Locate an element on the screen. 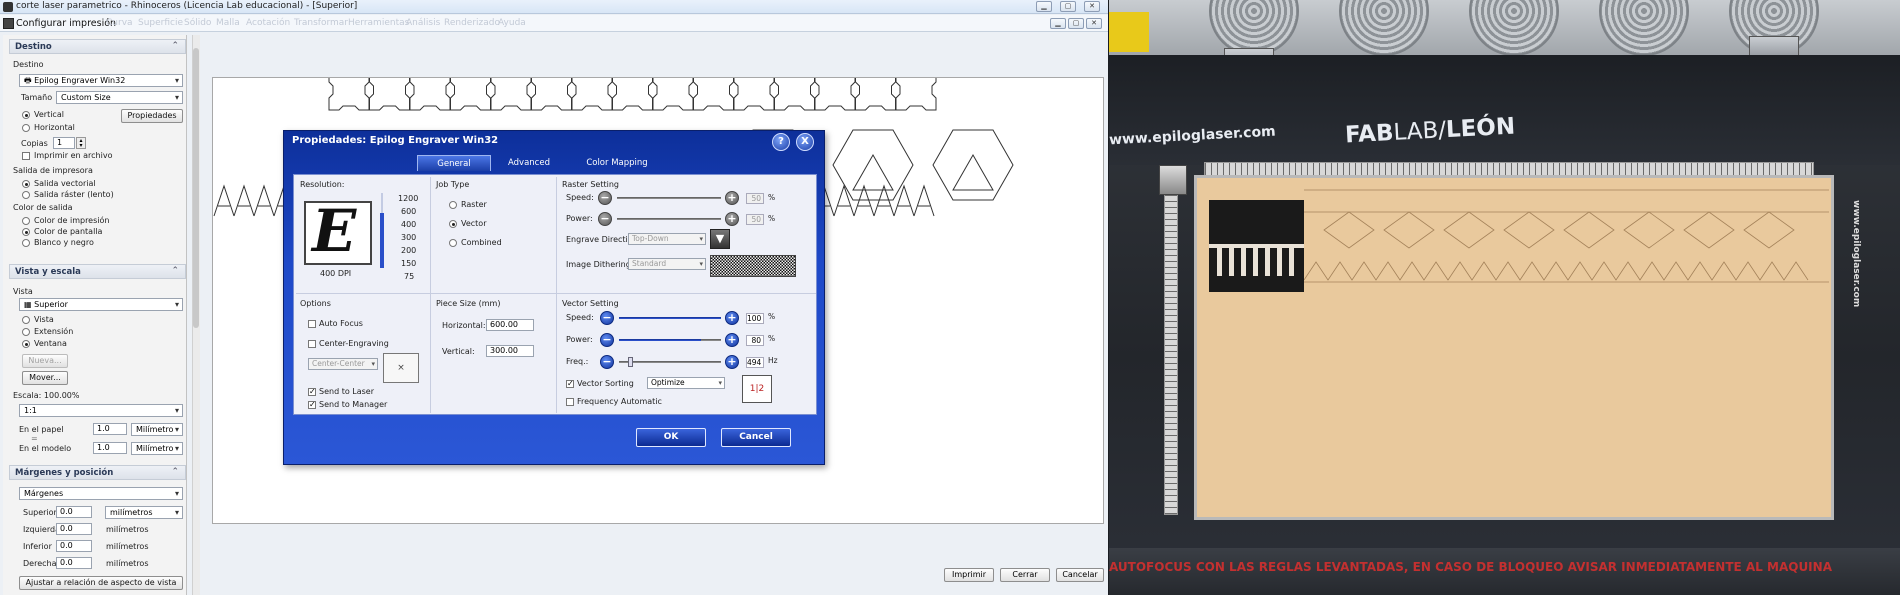  radio-black-white is located at coordinates (26, 243).